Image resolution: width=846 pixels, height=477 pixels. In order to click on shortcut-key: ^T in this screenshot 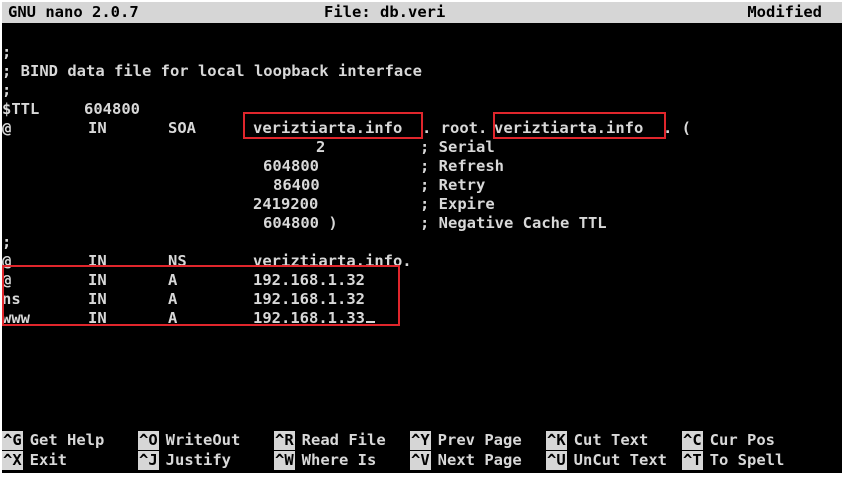, I will do `click(692, 460)`.